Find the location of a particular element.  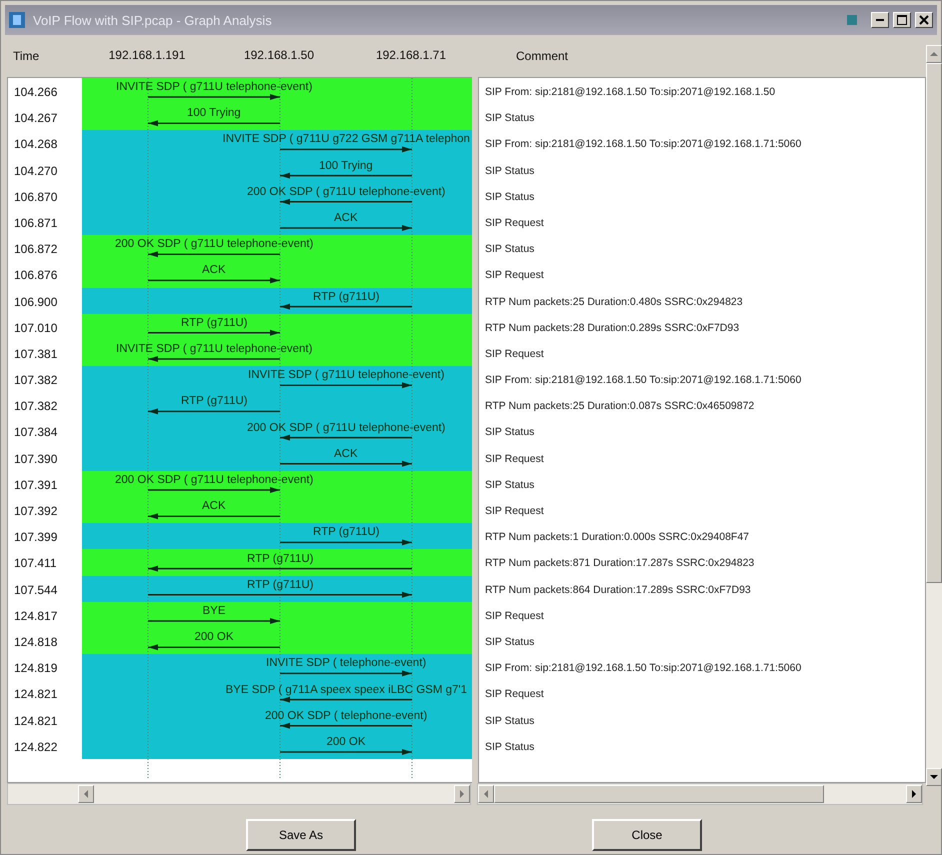

minimize-button is located at coordinates (880, 20).